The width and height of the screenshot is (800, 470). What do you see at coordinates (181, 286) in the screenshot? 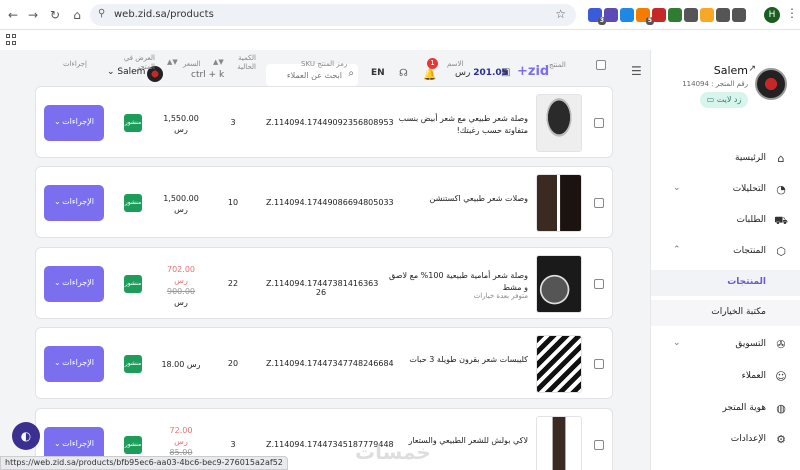
I see `product-price: 702.00 رس 900.00 رس` at bounding box center [181, 286].